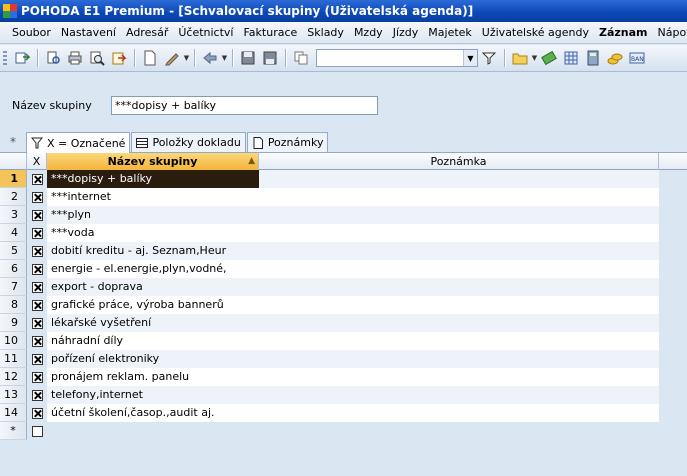 This screenshot has height=476, width=687. I want to click on calculator-icon, so click(593, 58).